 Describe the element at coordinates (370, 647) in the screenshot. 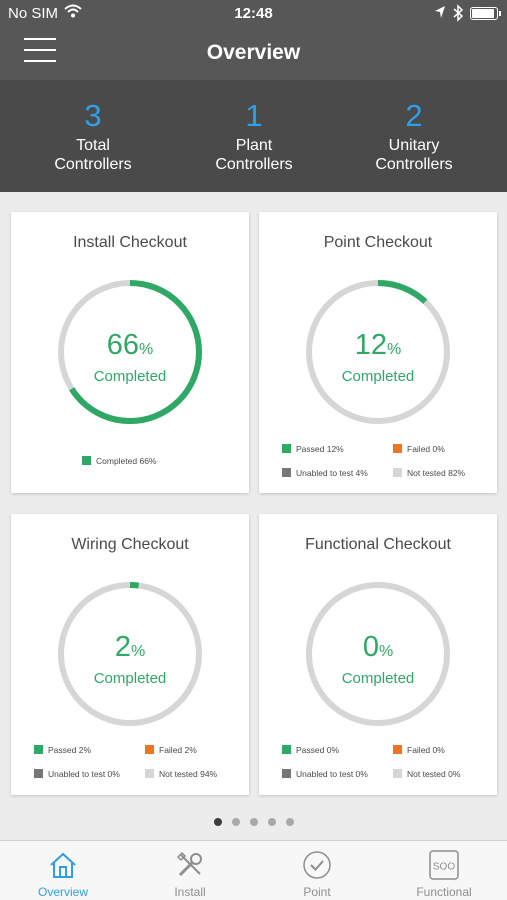

I see `percent-value: 0` at that location.